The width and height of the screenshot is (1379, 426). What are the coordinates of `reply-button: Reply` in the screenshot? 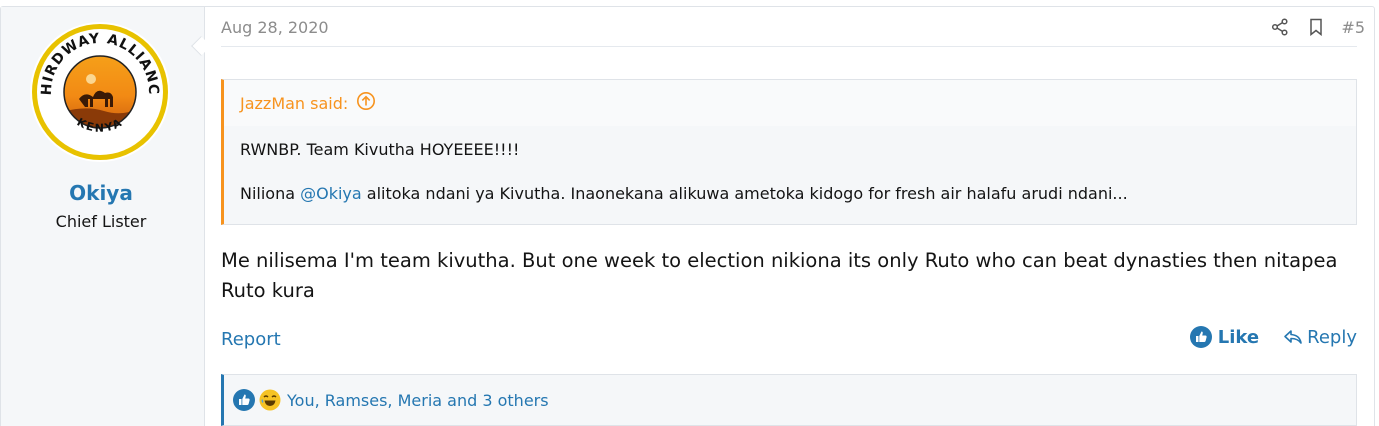 It's located at (1320, 337).